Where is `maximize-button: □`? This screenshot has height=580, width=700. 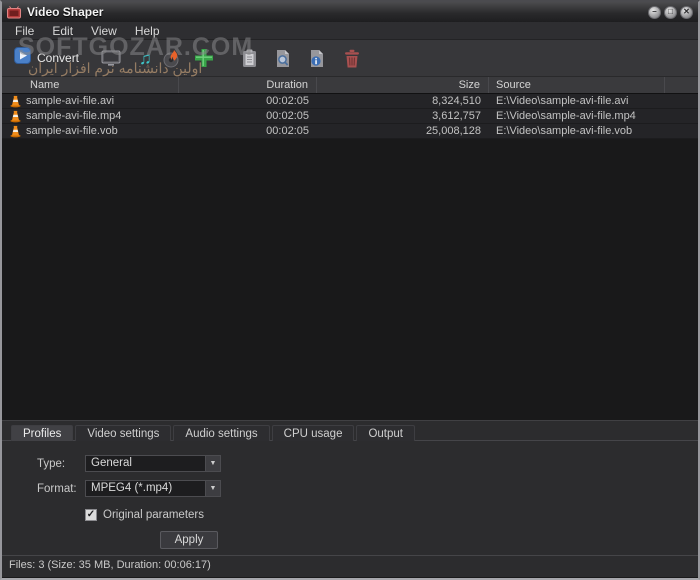
maximize-button: □ is located at coordinates (670, 12).